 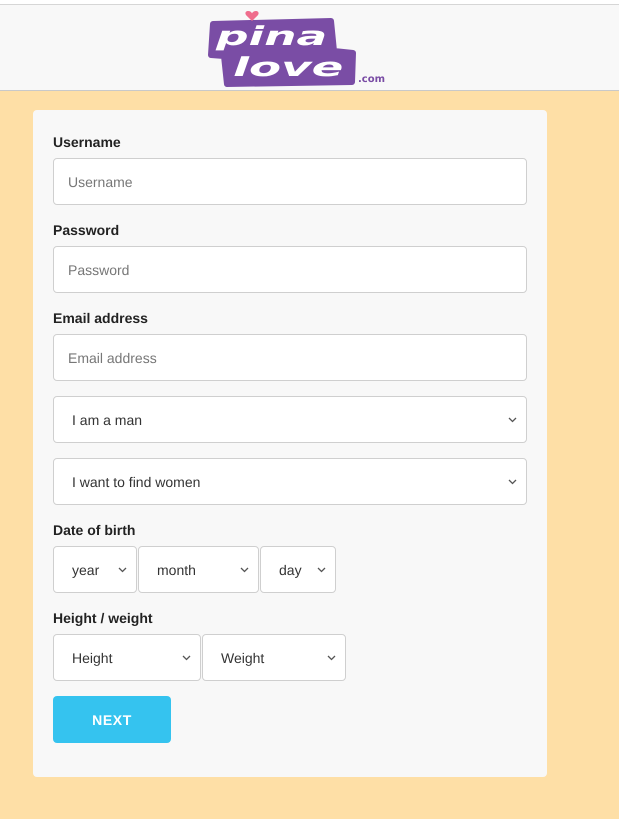 What do you see at coordinates (290, 181) in the screenshot?
I see `input-field: Username` at bounding box center [290, 181].